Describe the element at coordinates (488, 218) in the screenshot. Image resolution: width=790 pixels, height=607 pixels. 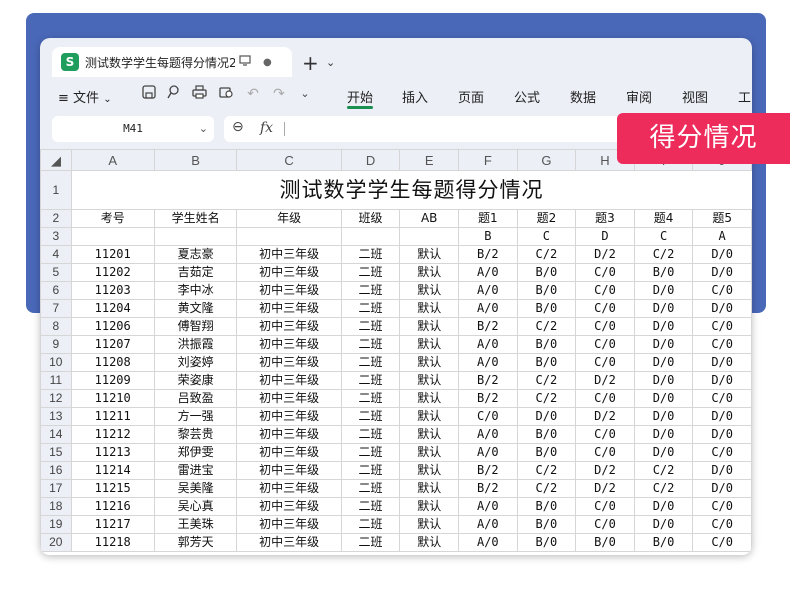
I see `header-cell: 题1` at that location.